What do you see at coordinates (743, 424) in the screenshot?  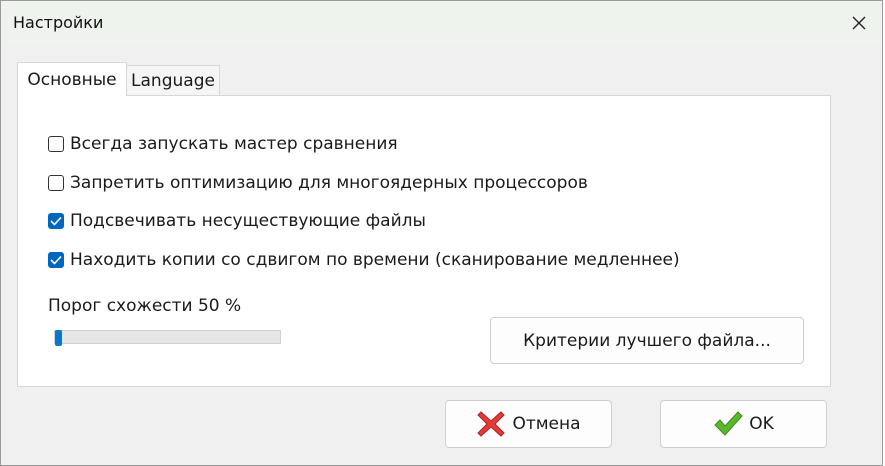 I see `ok-button: OK` at bounding box center [743, 424].